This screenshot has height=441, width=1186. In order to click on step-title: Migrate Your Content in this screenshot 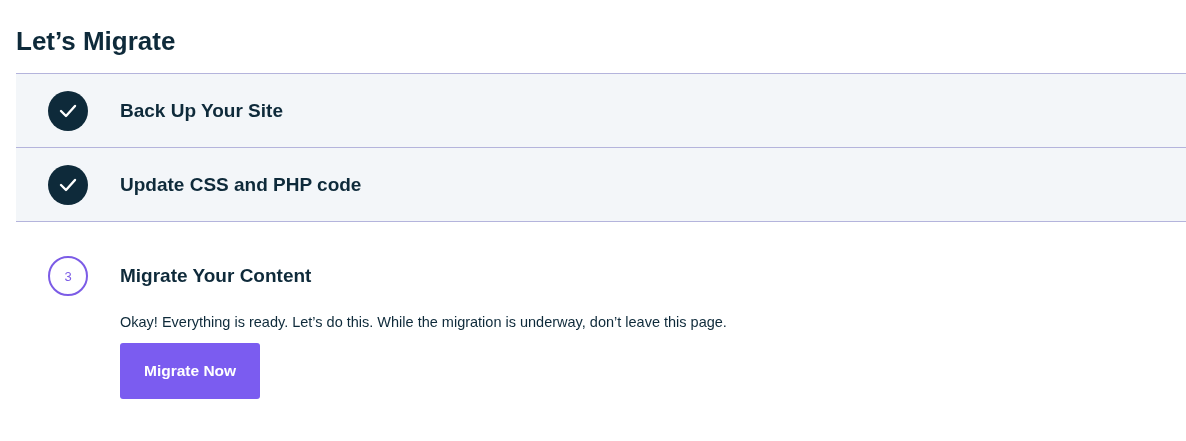, I will do `click(216, 276)`.